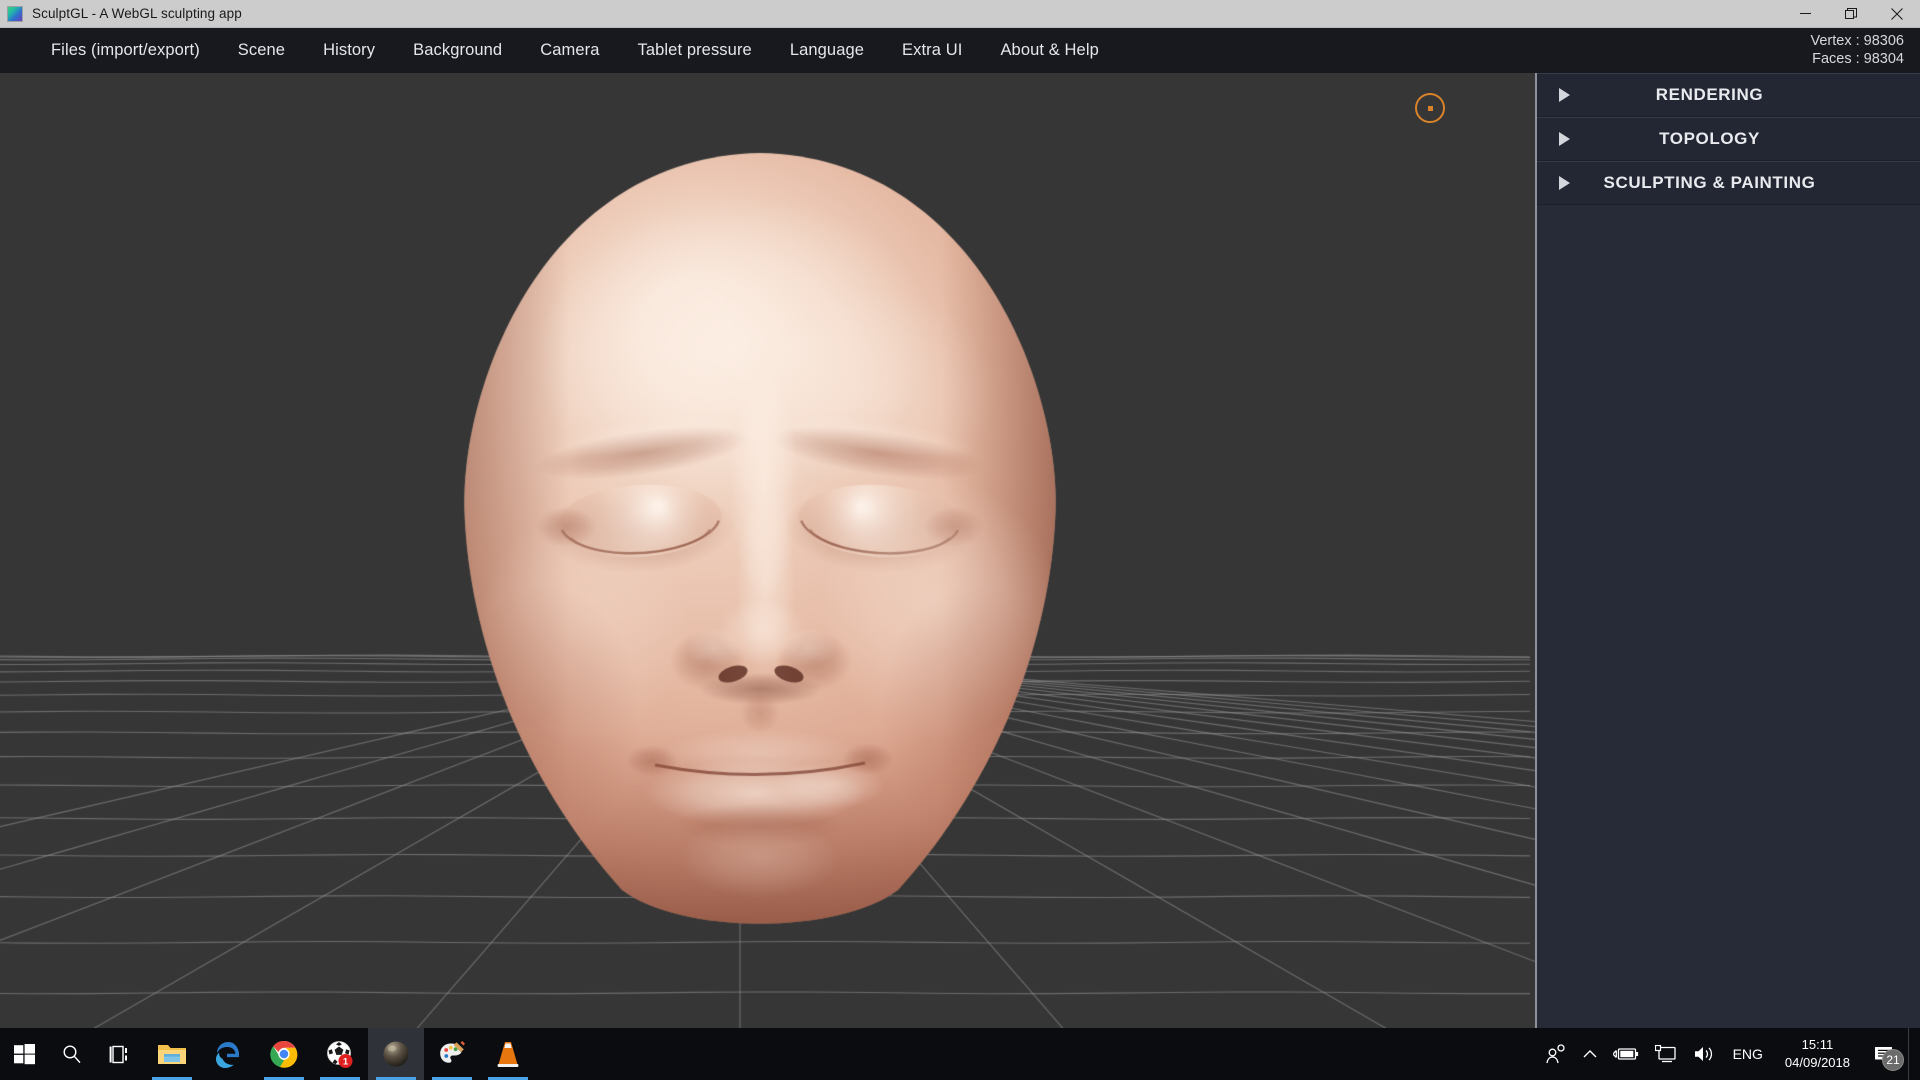  What do you see at coordinates (1049, 50) in the screenshot?
I see `menu-item-about-help: About & Help` at bounding box center [1049, 50].